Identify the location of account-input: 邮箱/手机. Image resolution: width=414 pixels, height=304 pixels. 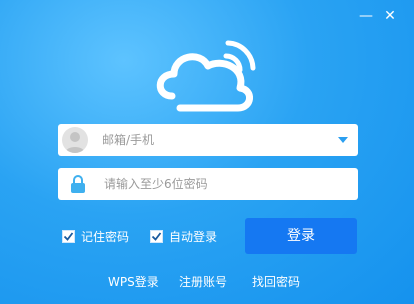
(128, 140).